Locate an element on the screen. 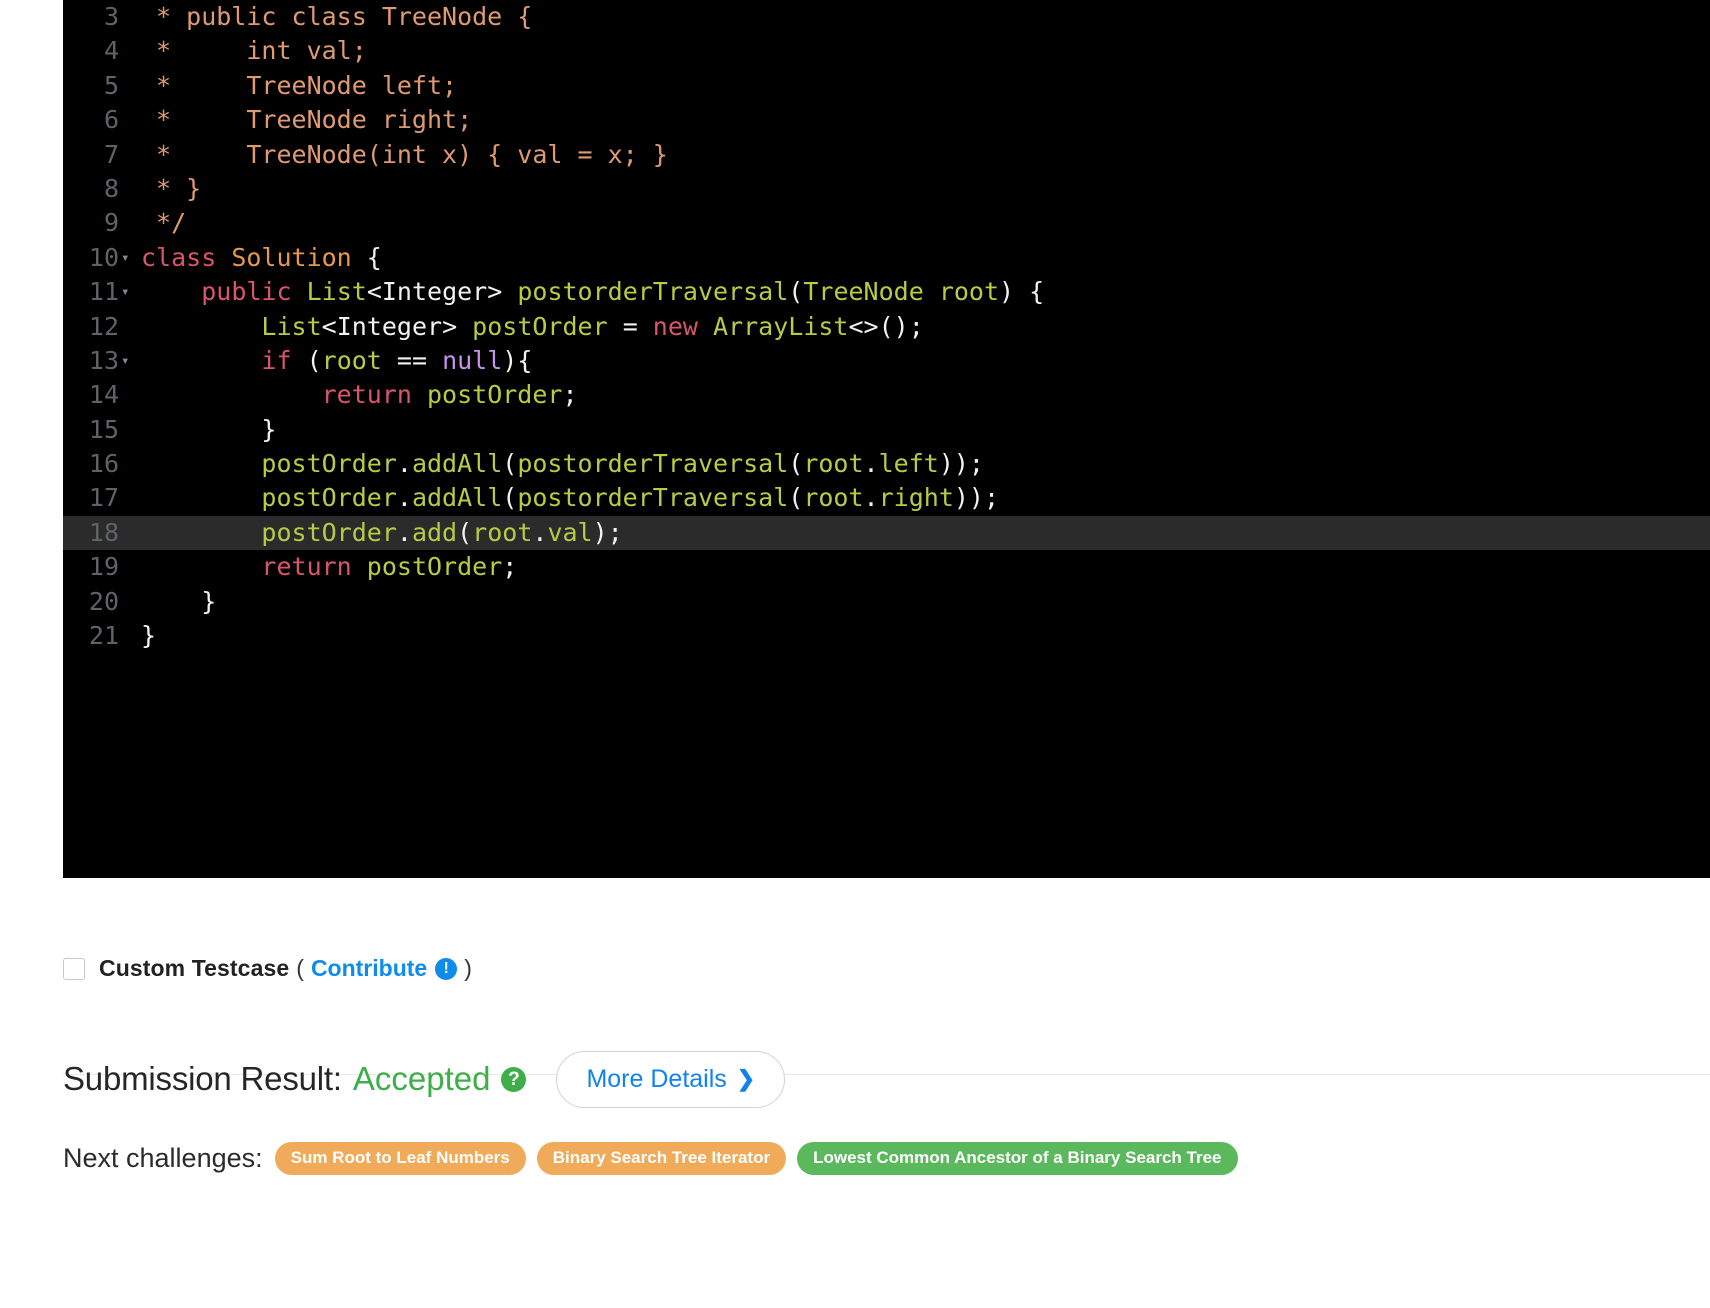 The image size is (1710, 1308). code-text: */ is located at coordinates (164, 223).